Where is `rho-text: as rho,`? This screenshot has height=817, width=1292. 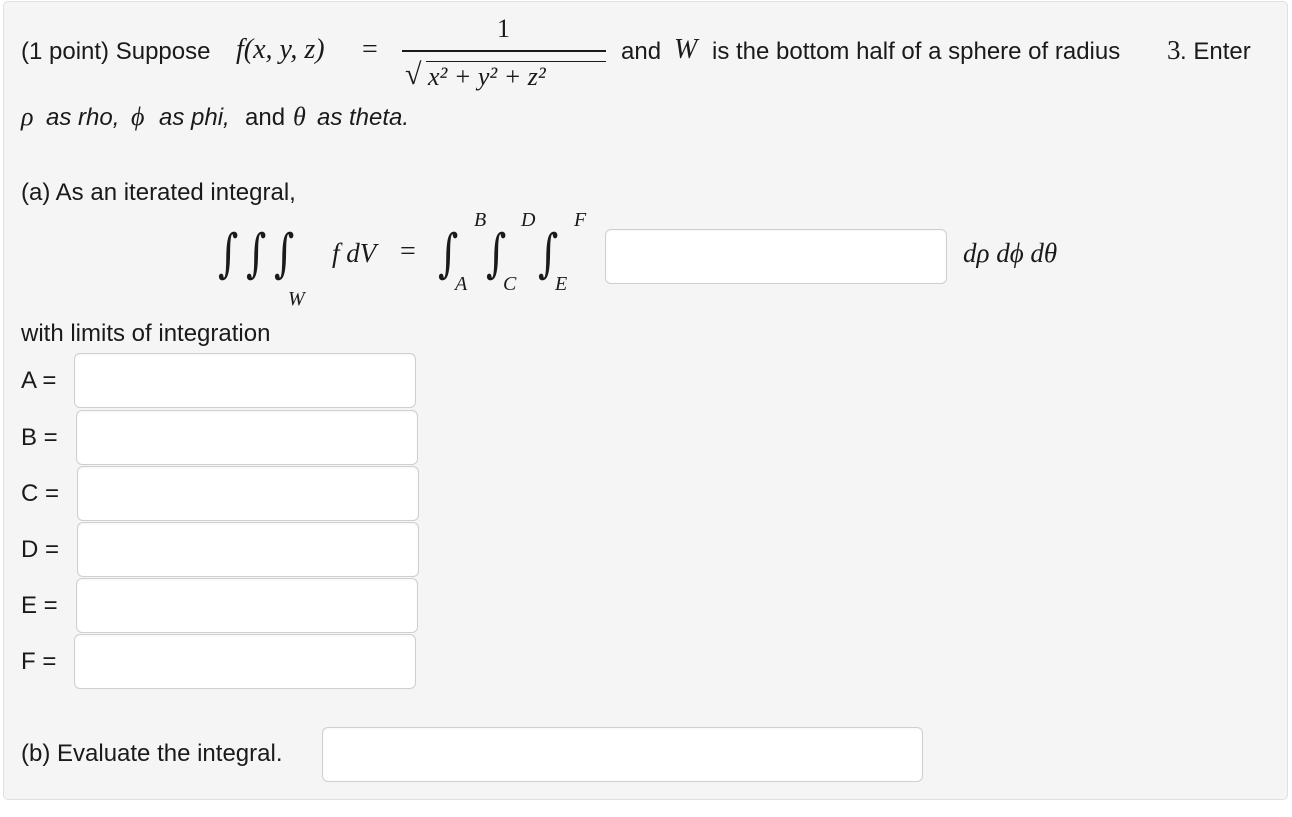
rho-text: as rho, is located at coordinates (83, 117).